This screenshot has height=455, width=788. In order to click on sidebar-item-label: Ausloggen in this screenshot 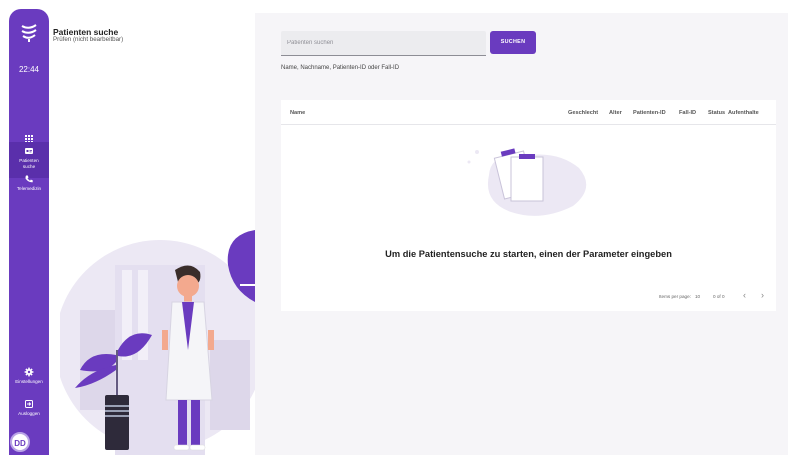, I will do `click(29, 413)`.